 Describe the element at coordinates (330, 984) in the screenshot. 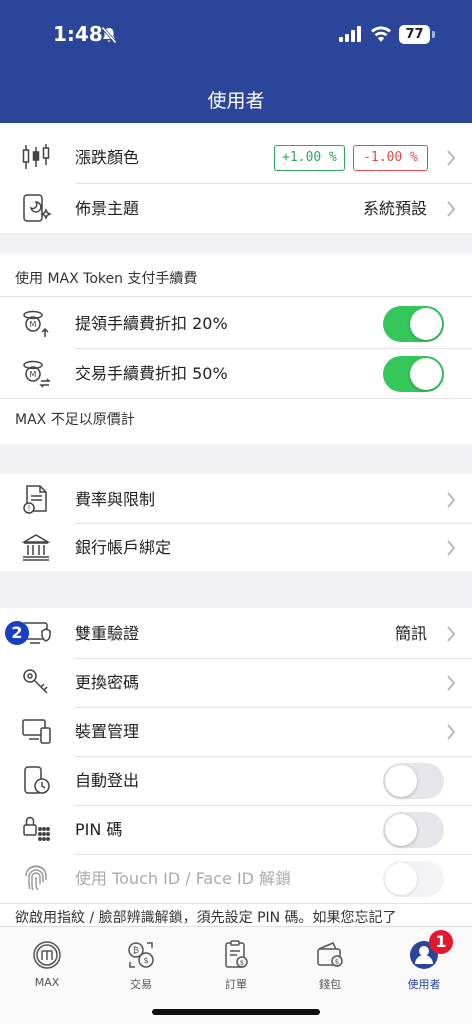

I see `tab-label: 錢包` at that location.